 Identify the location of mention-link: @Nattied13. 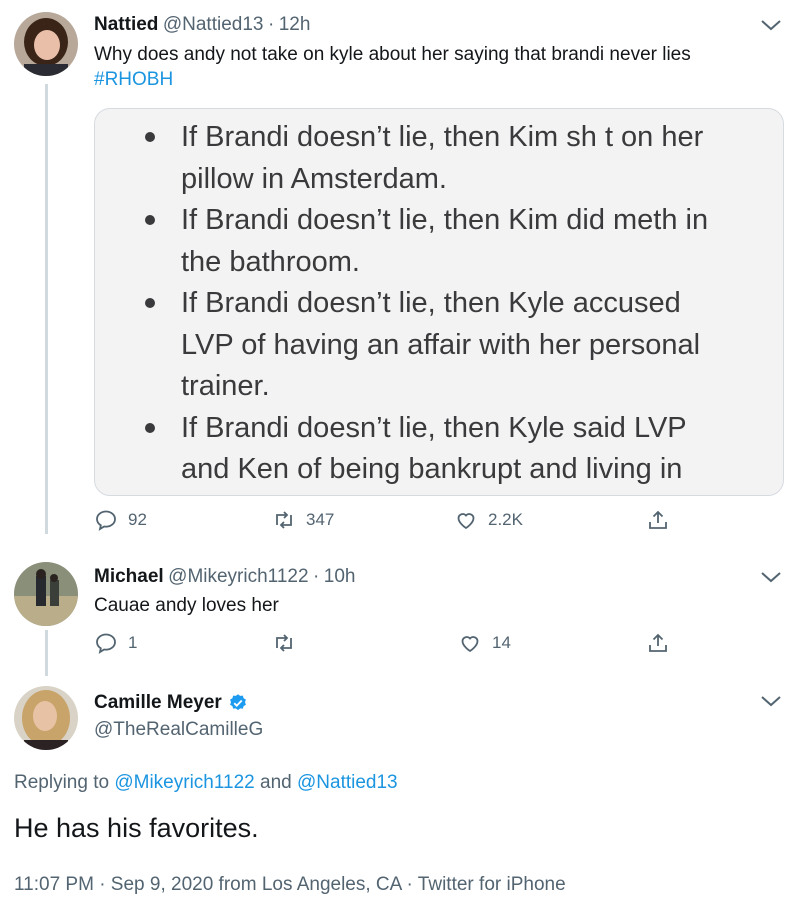
(347, 782).